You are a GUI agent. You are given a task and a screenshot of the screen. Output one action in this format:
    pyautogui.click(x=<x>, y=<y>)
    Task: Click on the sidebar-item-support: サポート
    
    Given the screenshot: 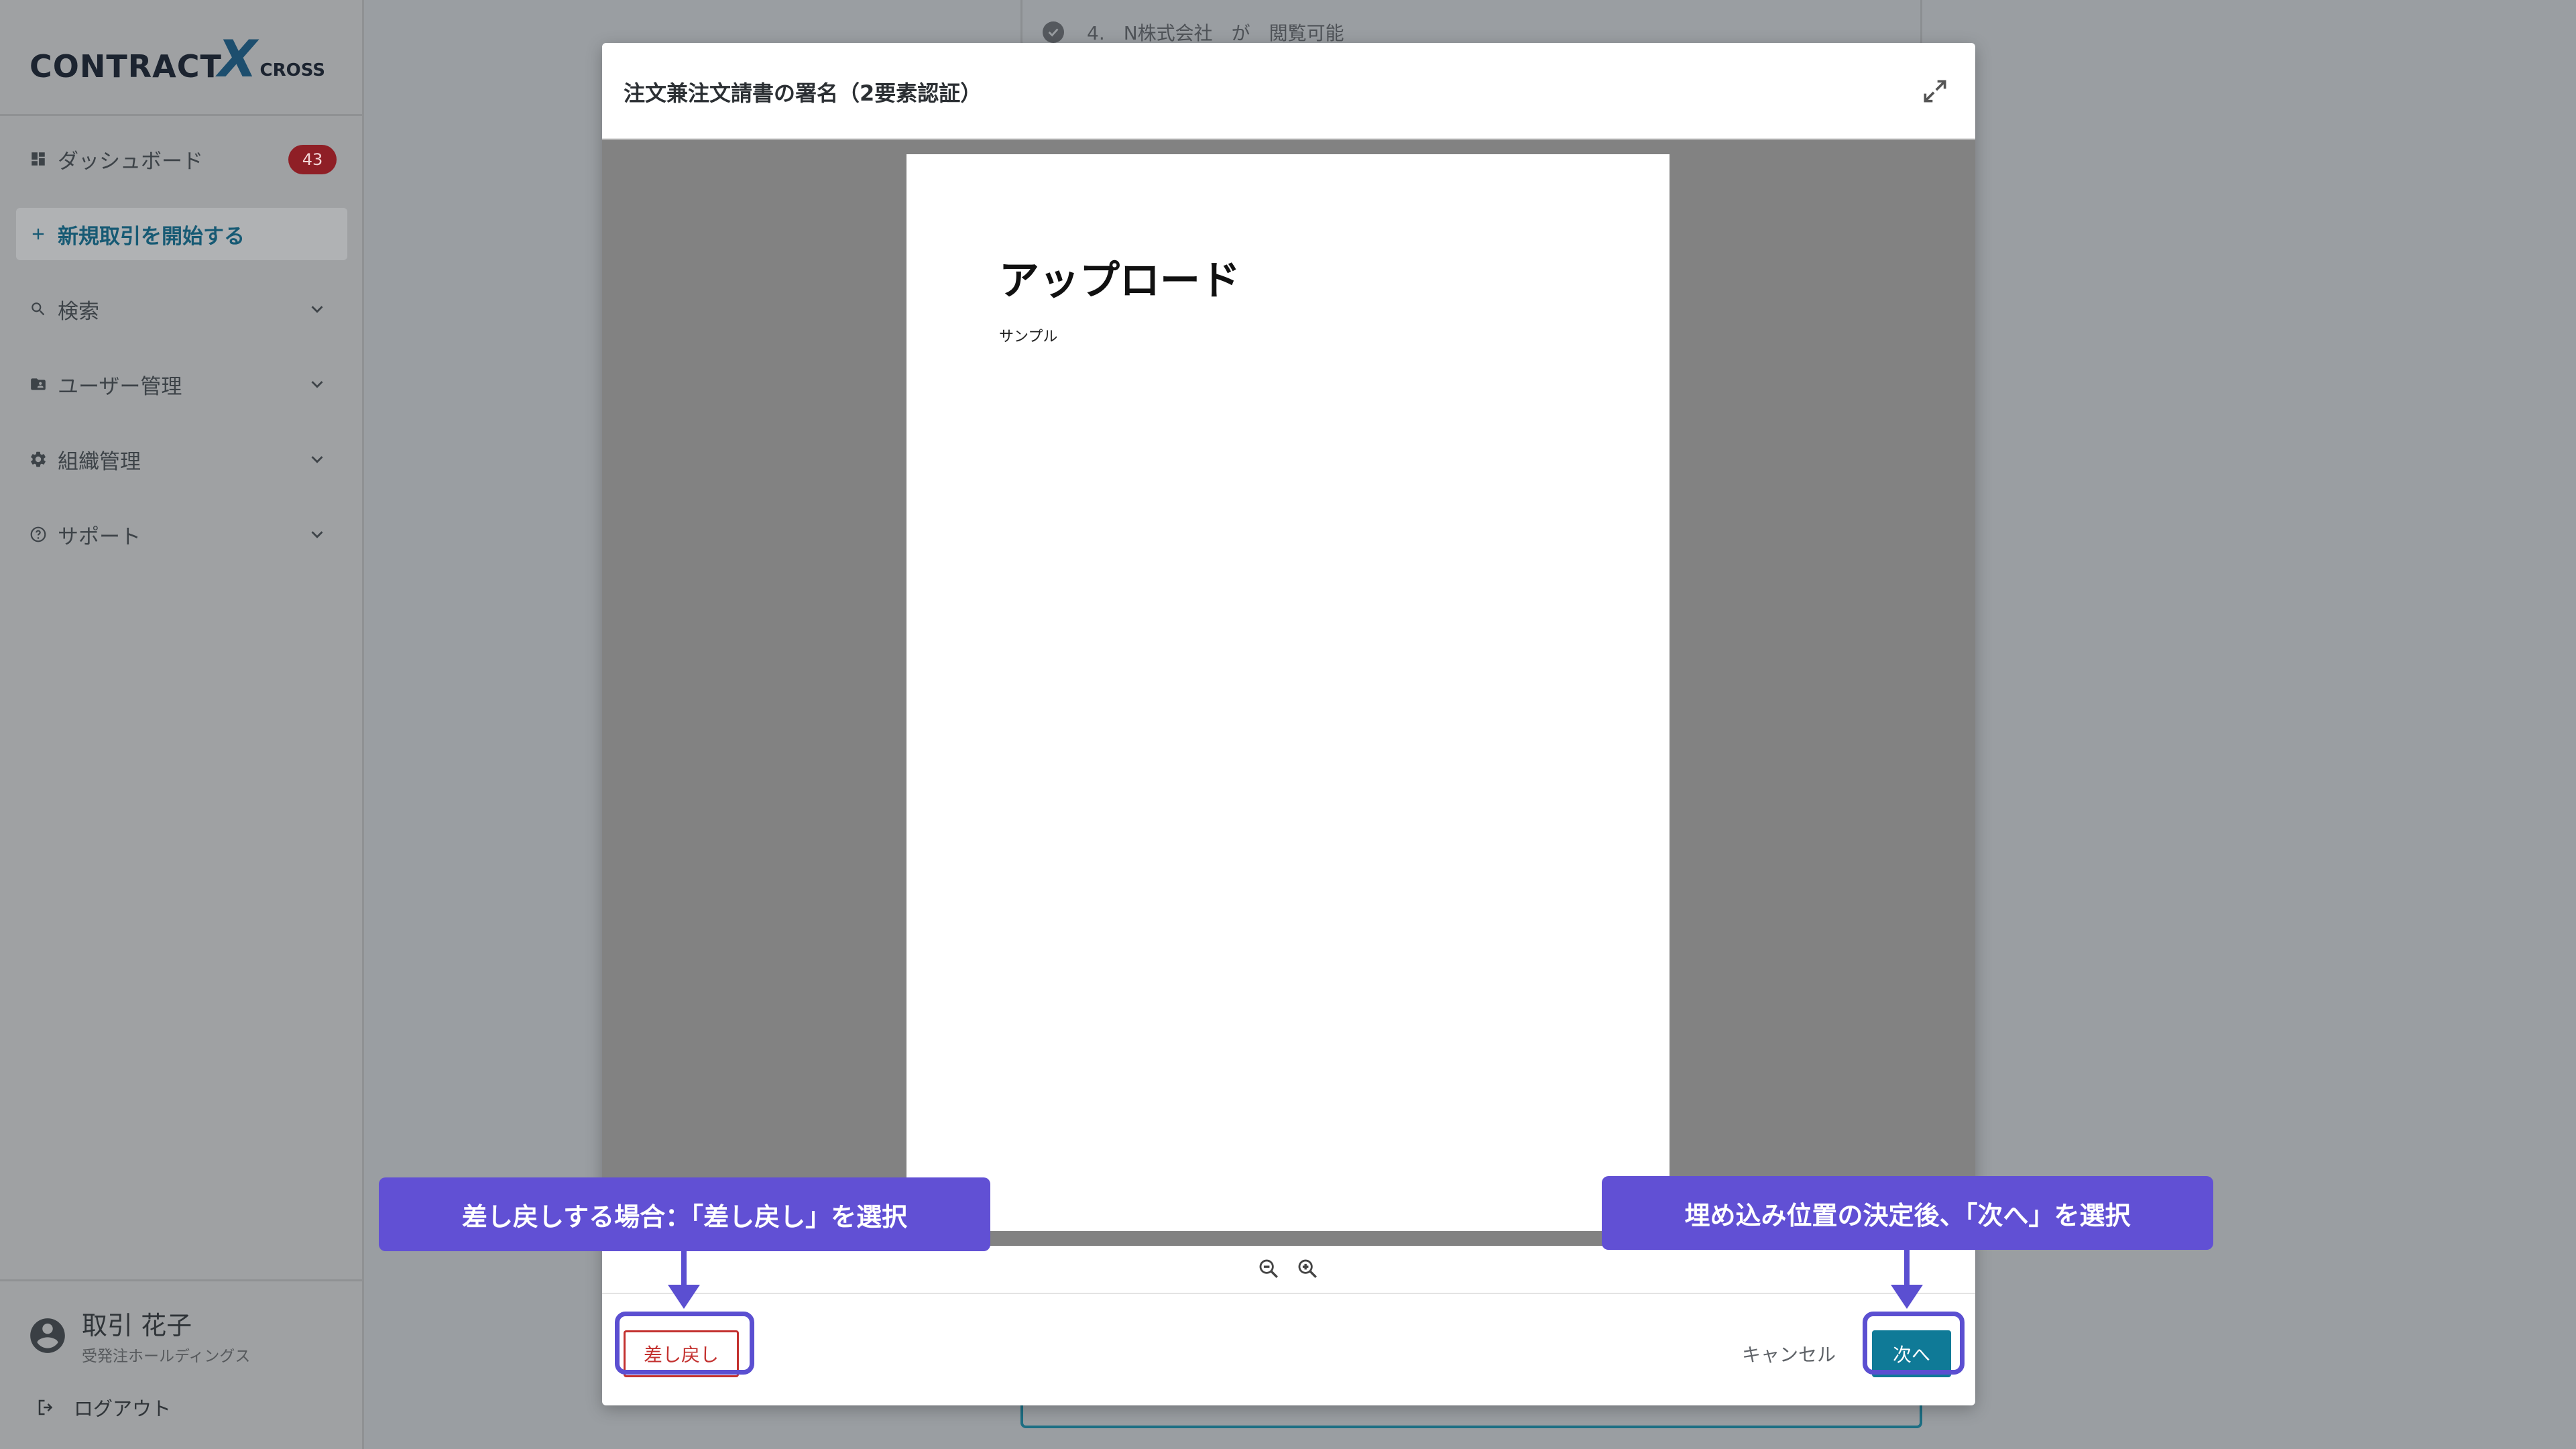 What is the action you would take?
    pyautogui.click(x=181, y=534)
    